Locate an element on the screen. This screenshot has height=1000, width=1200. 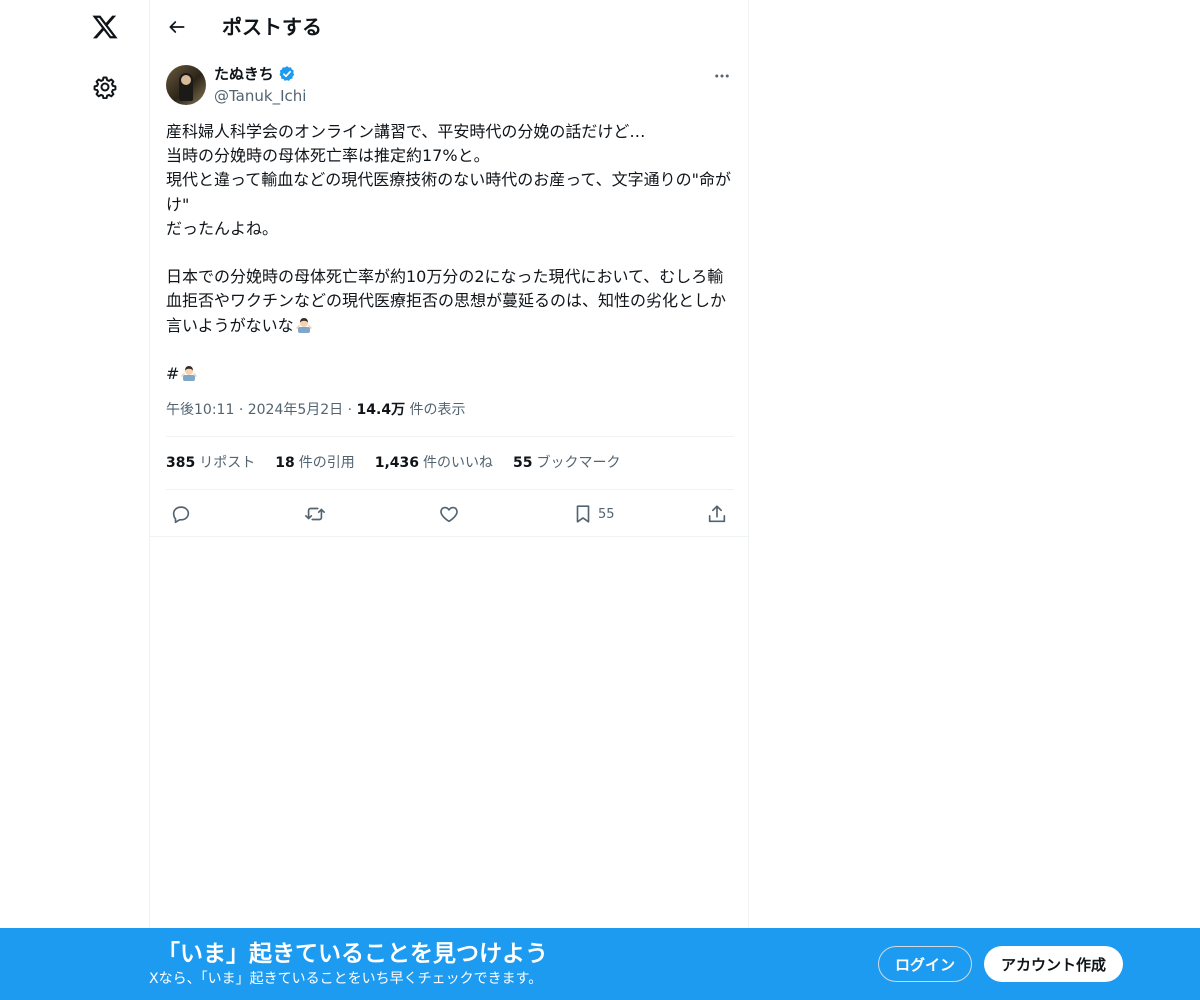
login-button: ログイン is located at coordinates (925, 964).